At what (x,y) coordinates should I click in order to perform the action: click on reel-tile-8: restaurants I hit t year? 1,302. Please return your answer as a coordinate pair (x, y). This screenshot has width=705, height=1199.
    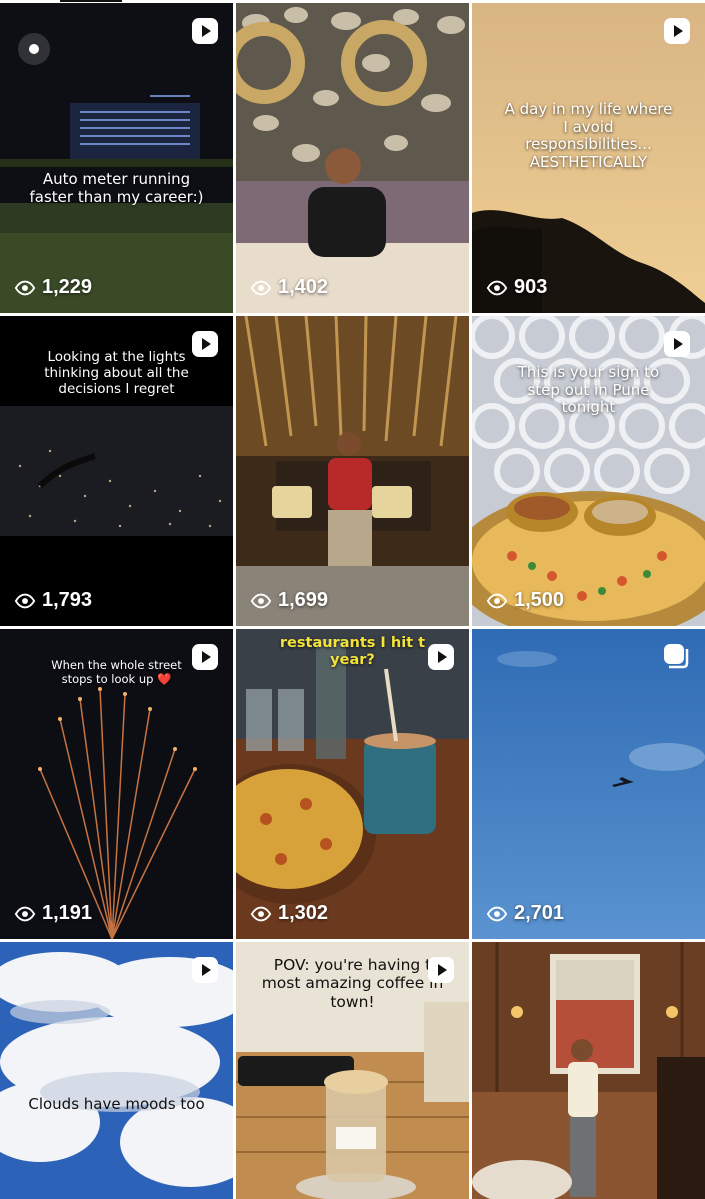
    Looking at the image, I should click on (352, 784).